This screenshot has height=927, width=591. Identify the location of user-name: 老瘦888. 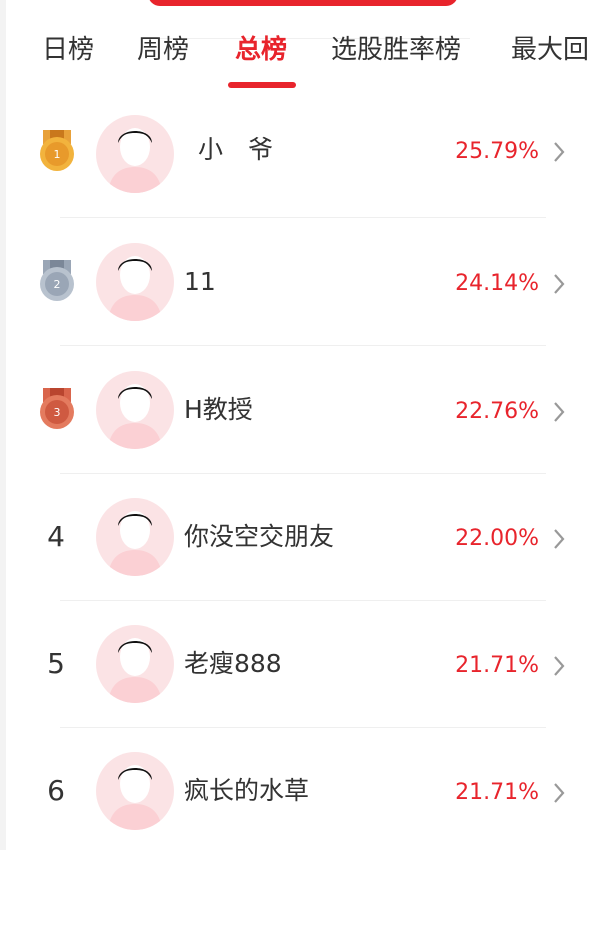
(233, 664).